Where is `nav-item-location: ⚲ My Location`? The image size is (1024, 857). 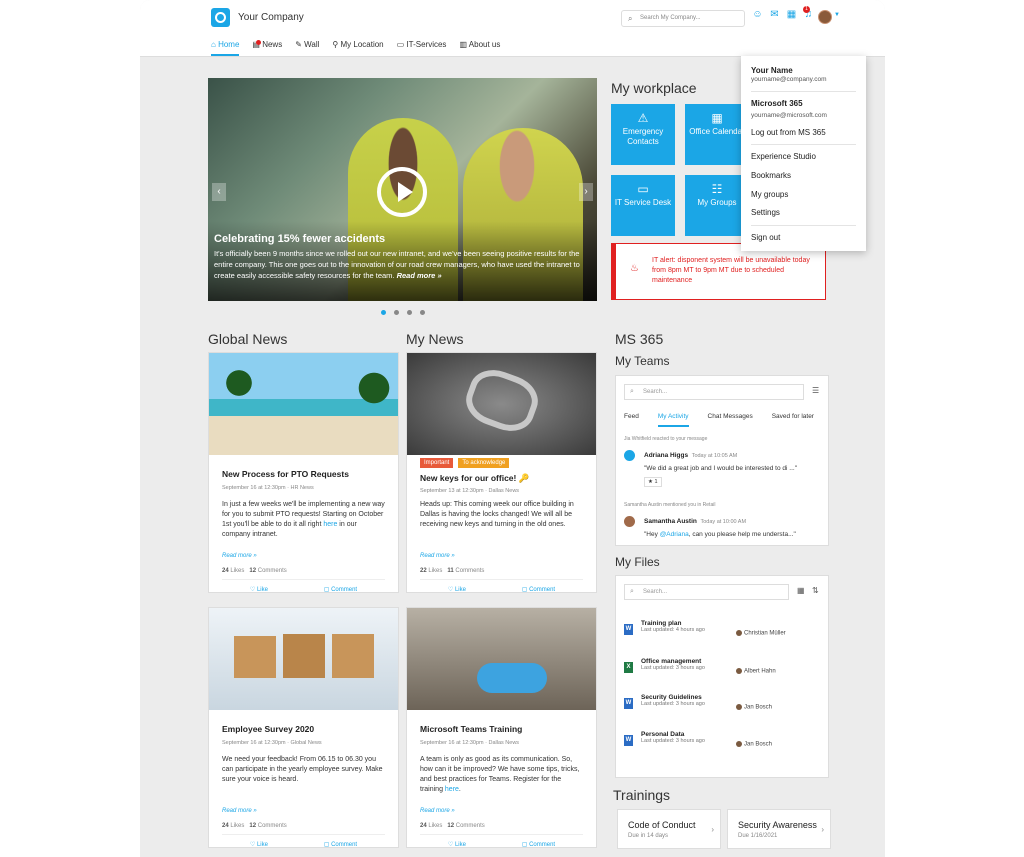
nav-item-location: ⚲ My Location is located at coordinates (357, 48).